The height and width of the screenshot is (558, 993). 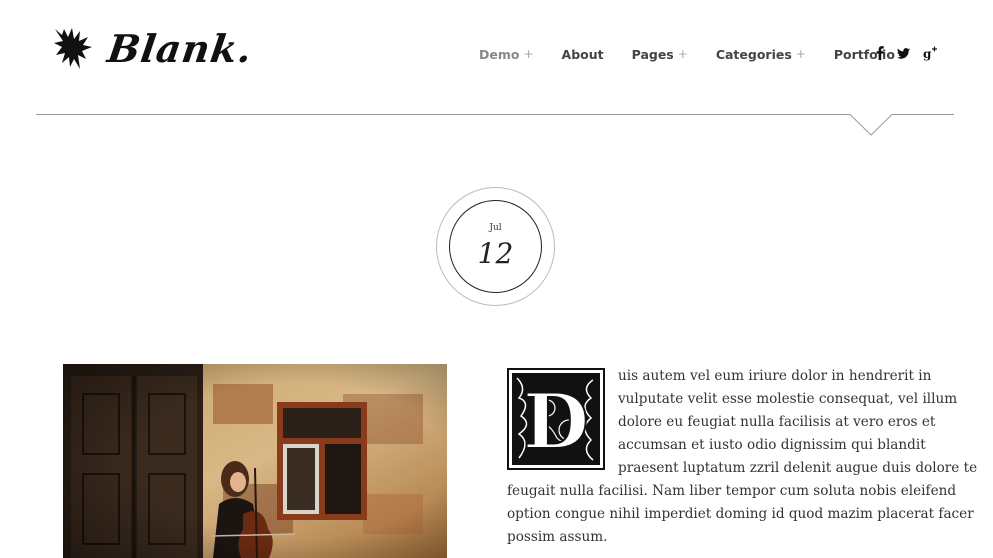 I want to click on brand-name: Blank., so click(x=180, y=48).